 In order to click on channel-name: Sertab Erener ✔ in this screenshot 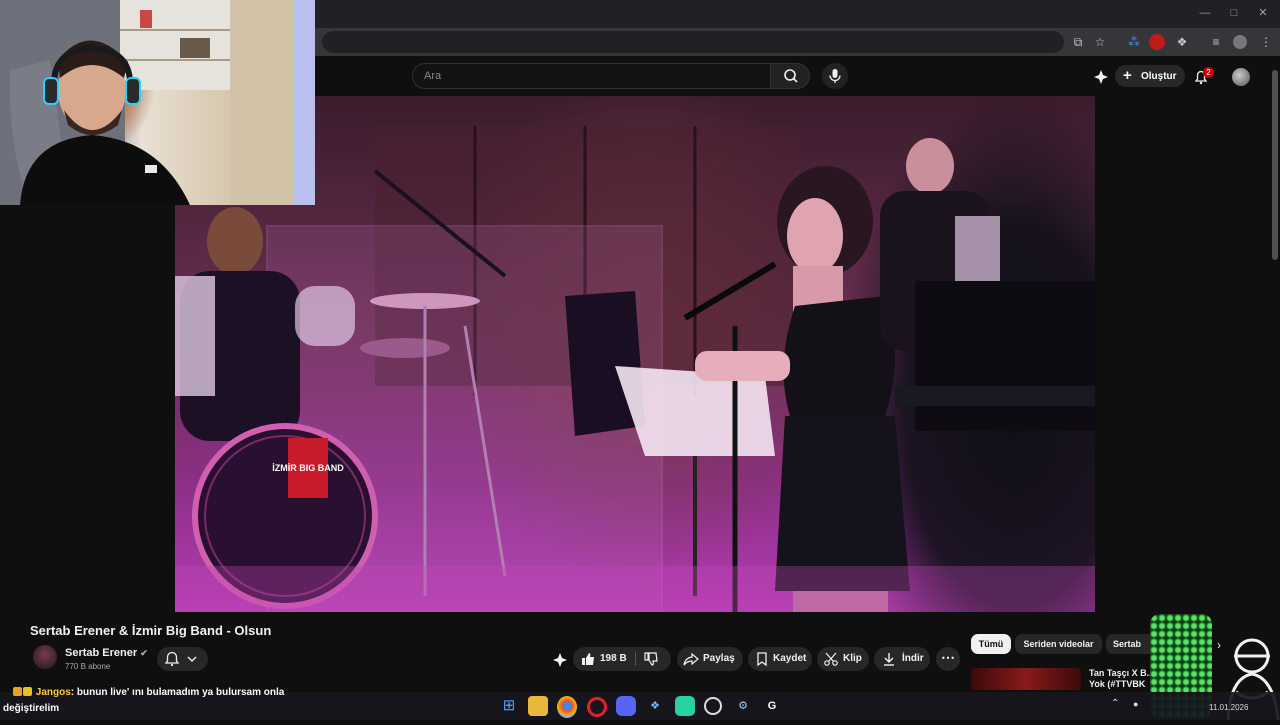, I will do `click(106, 653)`.